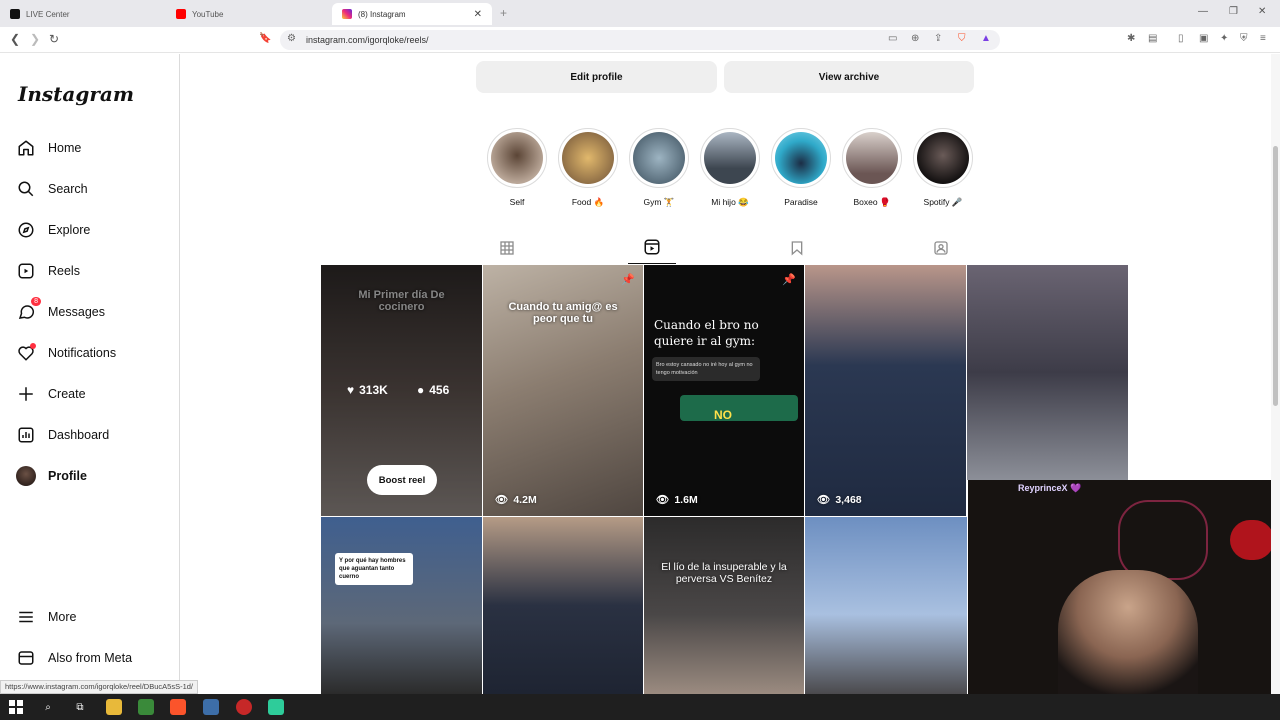  I want to click on tiktok-icon, so click(15, 14).